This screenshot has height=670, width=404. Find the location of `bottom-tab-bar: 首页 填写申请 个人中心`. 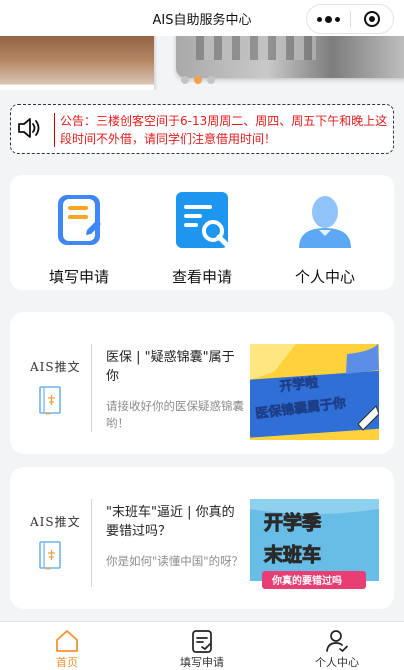

bottom-tab-bar: 首页 填写申请 个人中心 is located at coordinates (202, 645).